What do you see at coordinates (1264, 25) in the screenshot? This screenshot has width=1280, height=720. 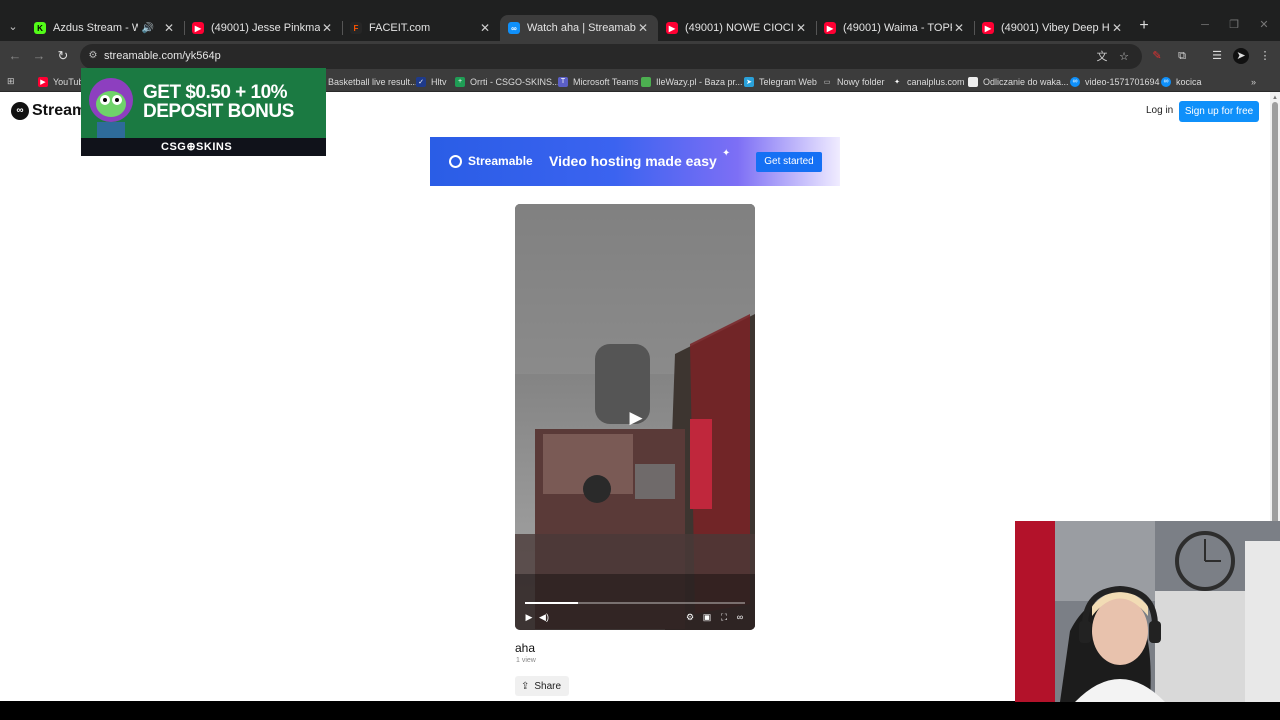 I see `close-window-icon: ✕` at bounding box center [1264, 25].